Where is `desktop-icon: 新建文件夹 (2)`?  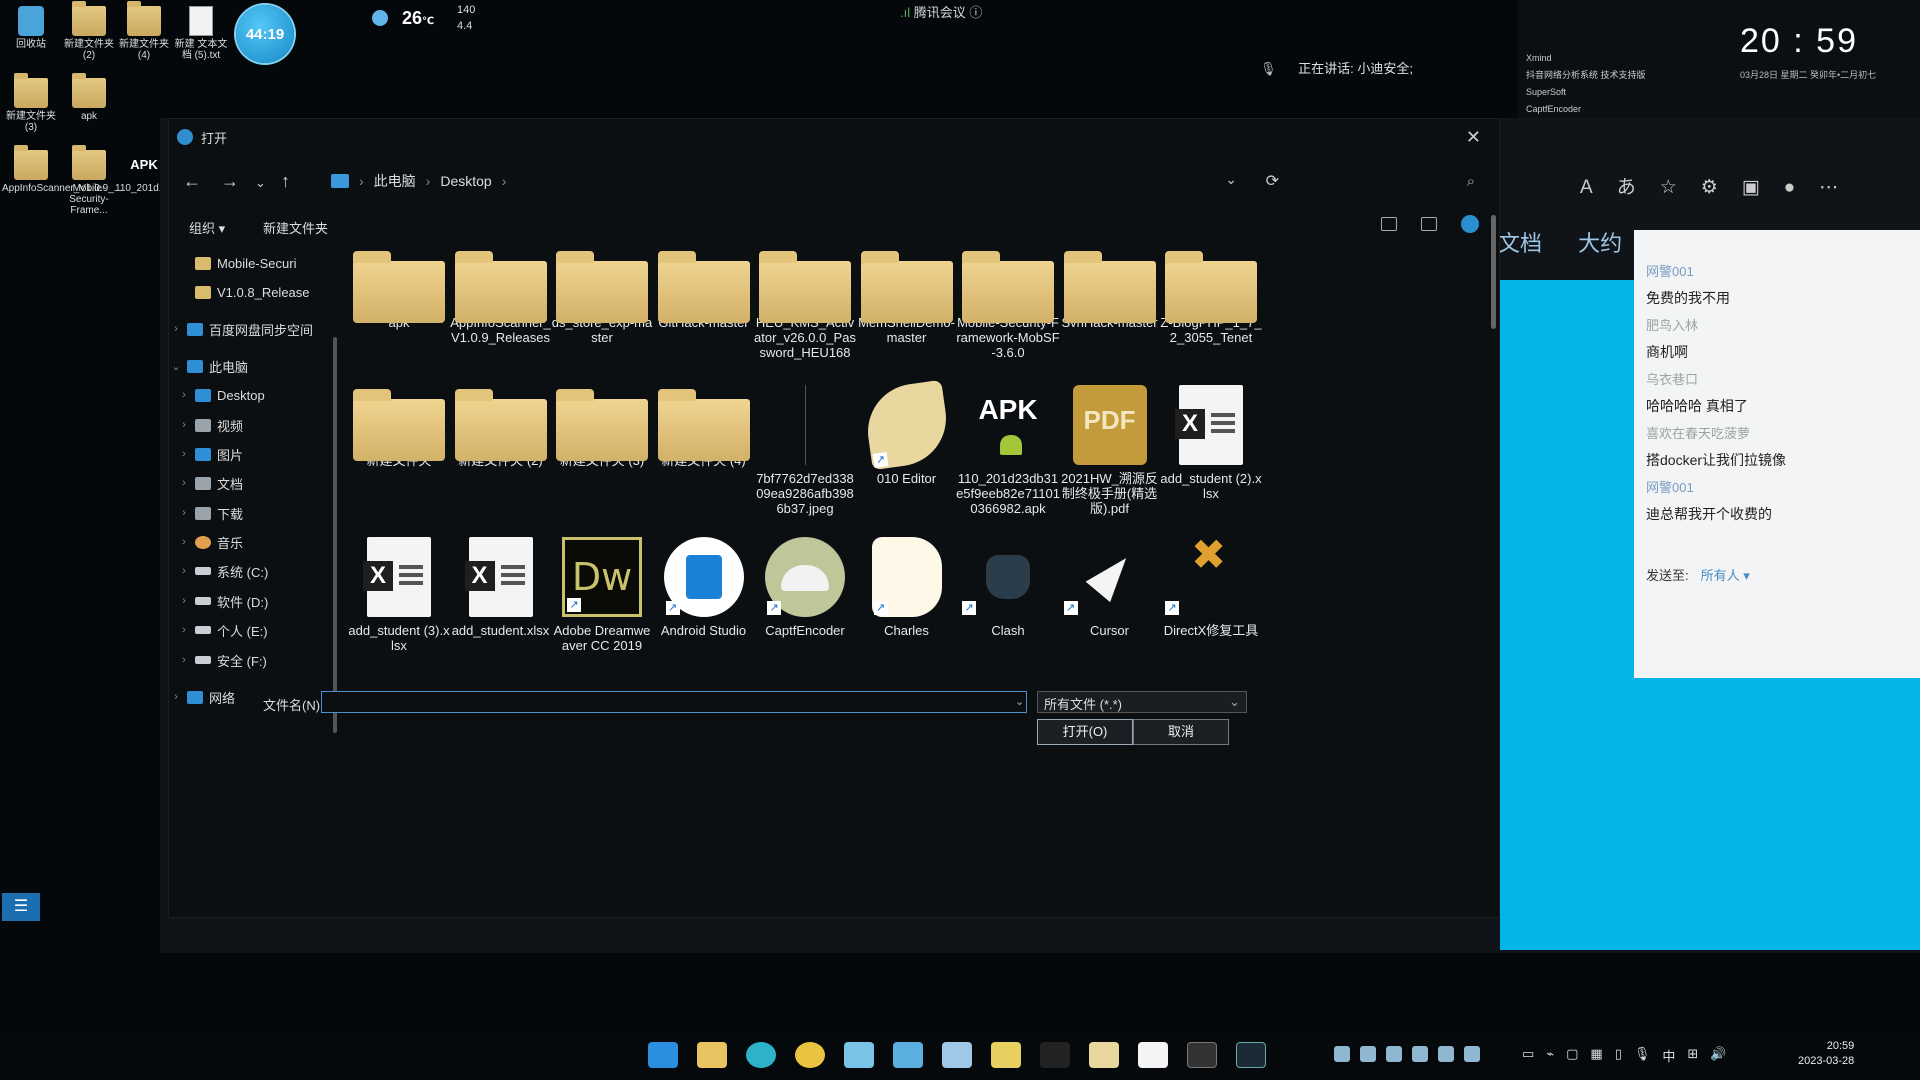 desktop-icon: 新建文件夹 (2) is located at coordinates (89, 31).